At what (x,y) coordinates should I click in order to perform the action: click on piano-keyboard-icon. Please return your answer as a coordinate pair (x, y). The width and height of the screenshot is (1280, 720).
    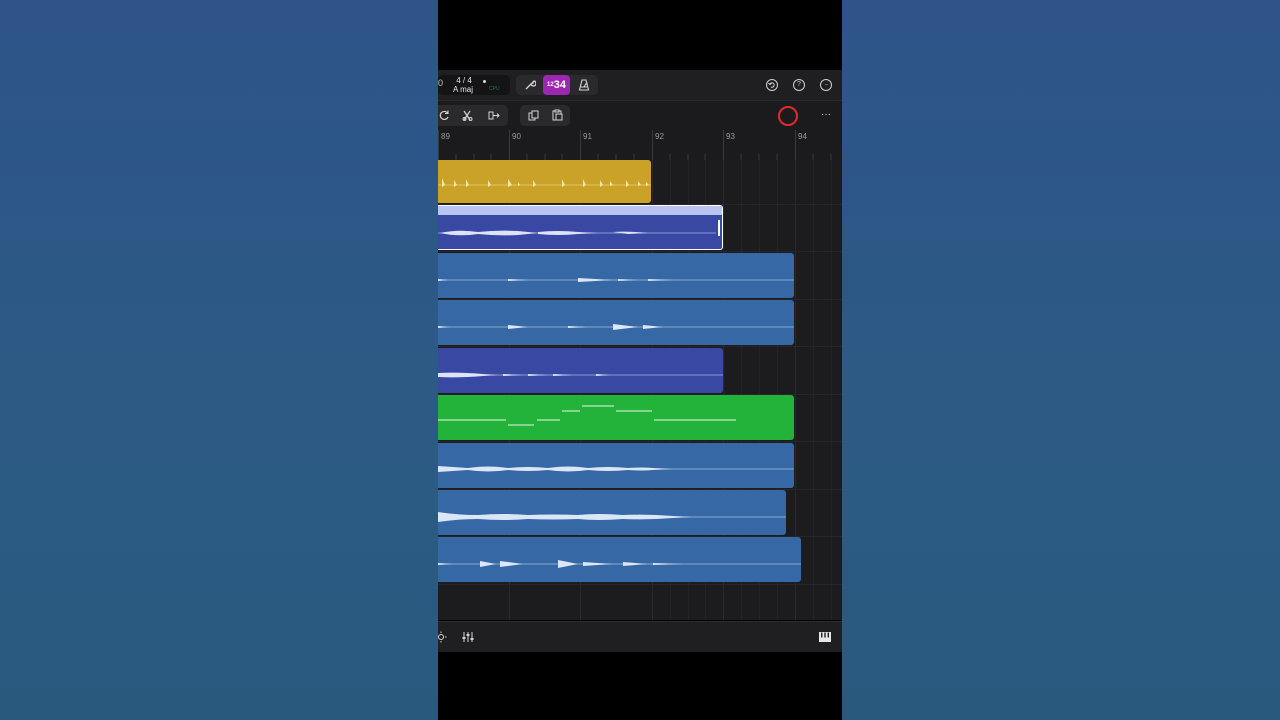
    Looking at the image, I should click on (825, 638).